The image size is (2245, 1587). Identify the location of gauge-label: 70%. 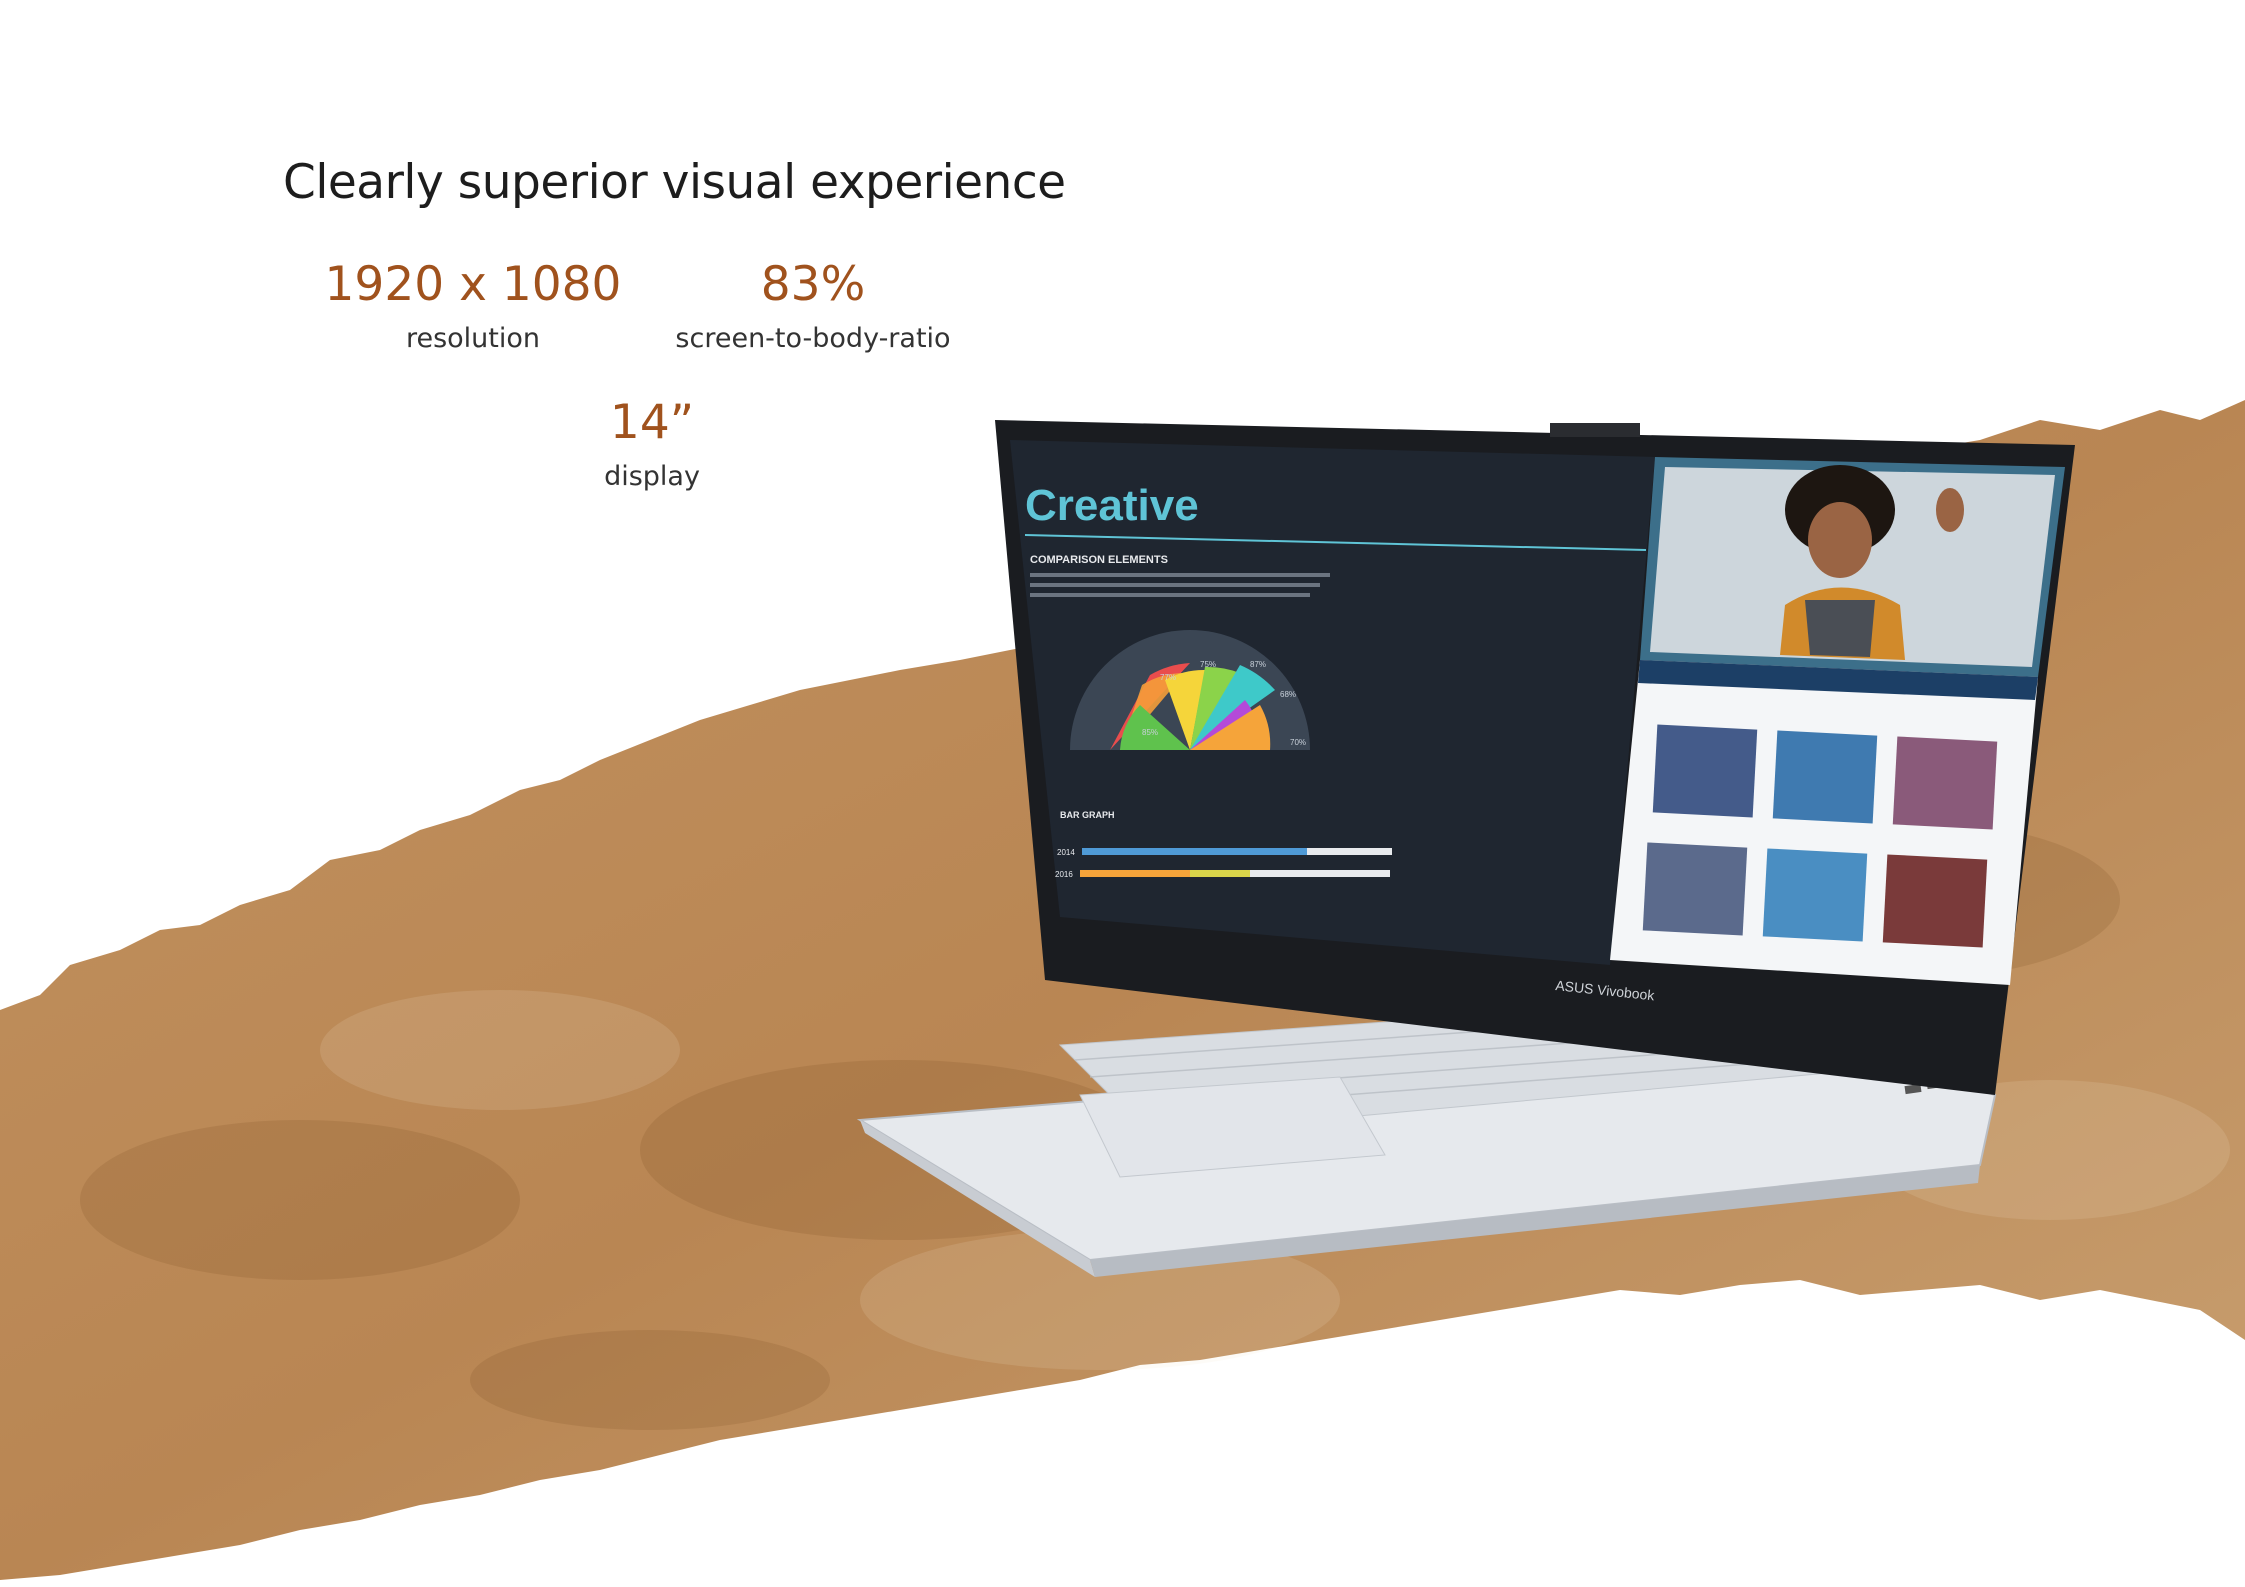
(1298, 742).